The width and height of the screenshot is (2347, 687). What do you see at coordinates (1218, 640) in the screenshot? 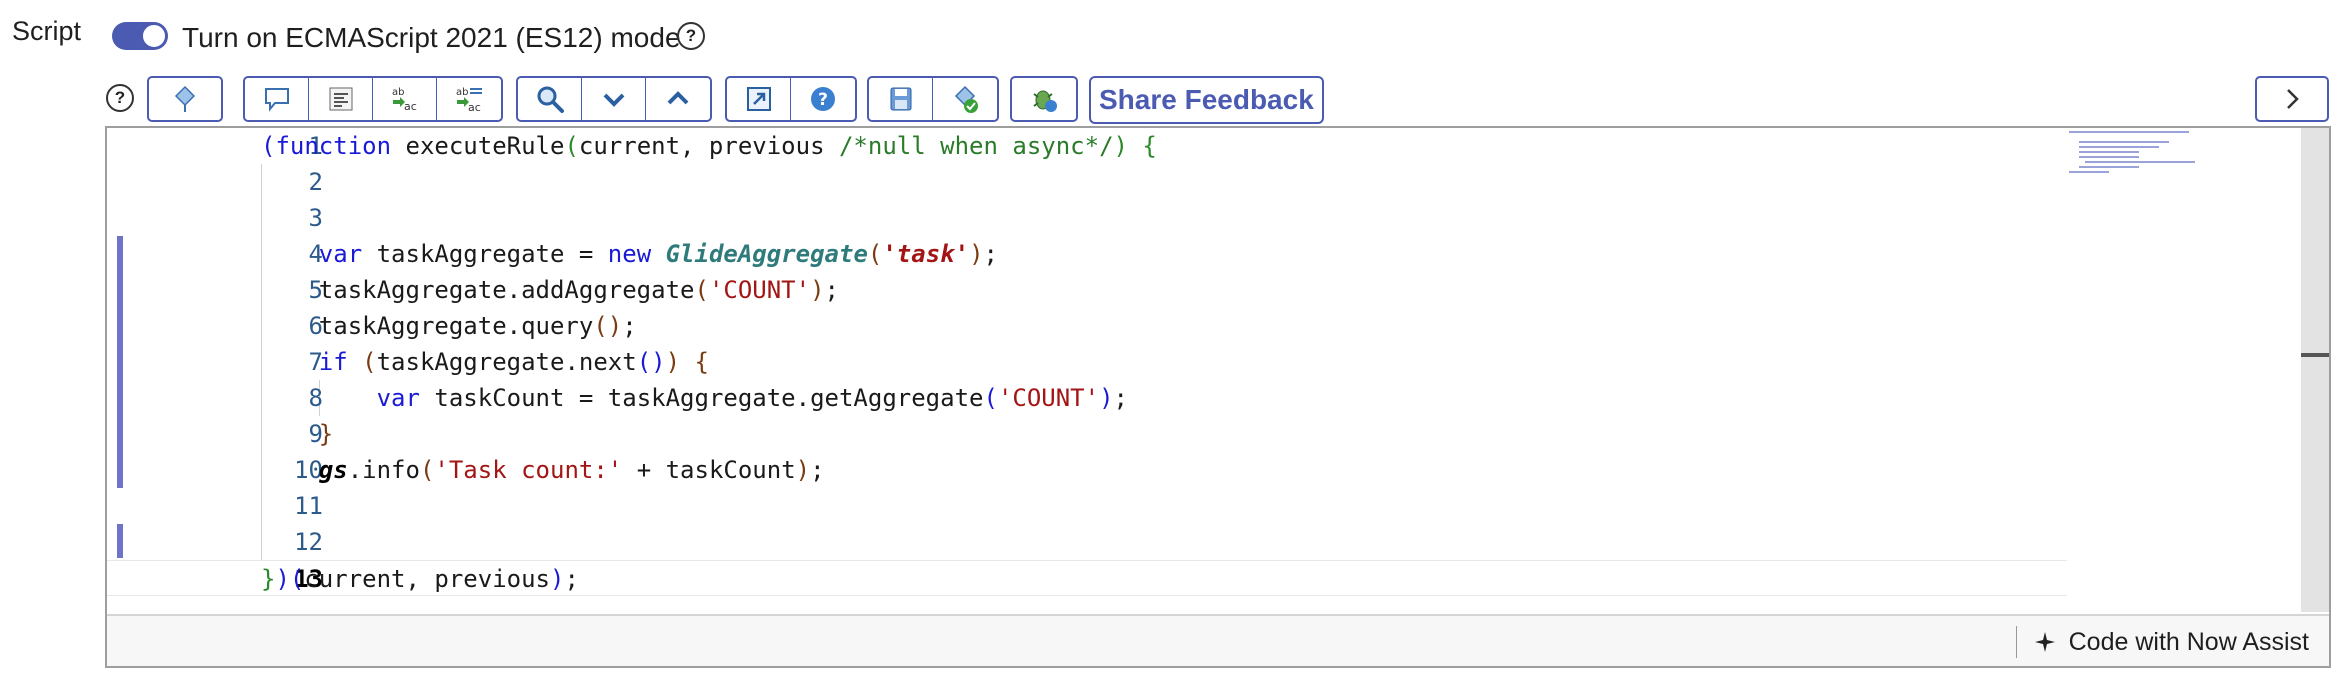
I see `editor-status-bar: Code with Now Assist` at bounding box center [1218, 640].